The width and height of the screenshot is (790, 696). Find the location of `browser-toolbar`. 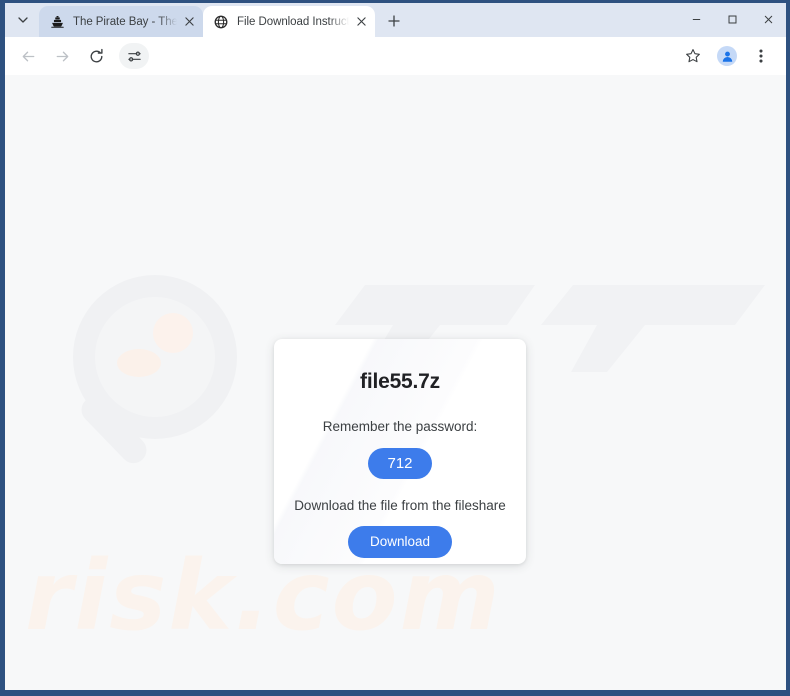

browser-toolbar is located at coordinates (395, 56).